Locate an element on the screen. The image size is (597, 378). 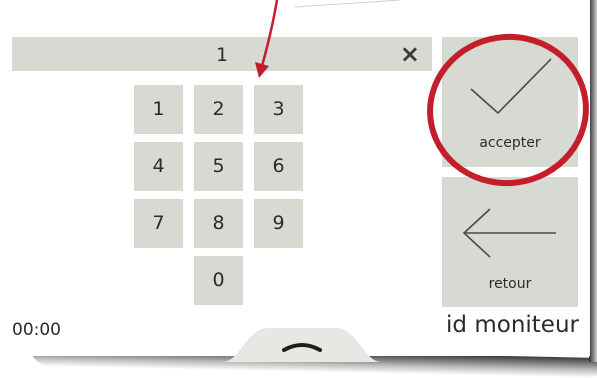
entry-display: 1 × is located at coordinates (222, 54).